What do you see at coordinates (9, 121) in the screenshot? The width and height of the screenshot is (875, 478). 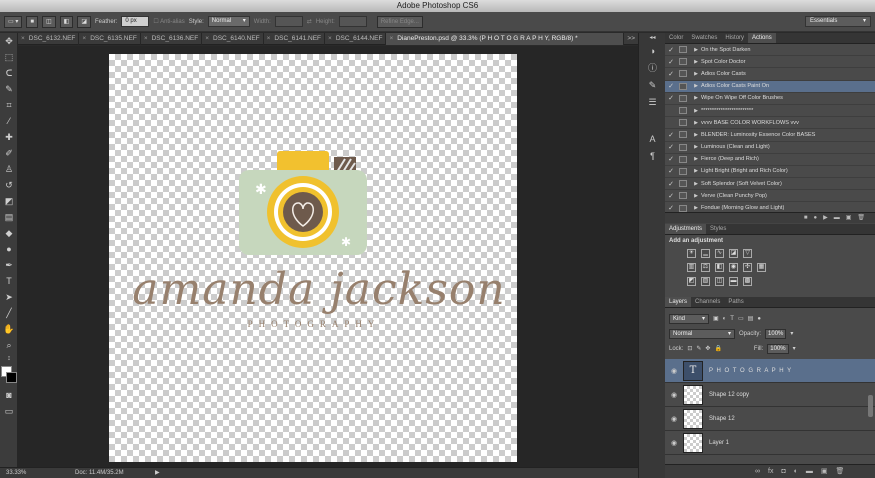 I see `eyedropper-tool-icon: ⁄` at bounding box center [9, 121].